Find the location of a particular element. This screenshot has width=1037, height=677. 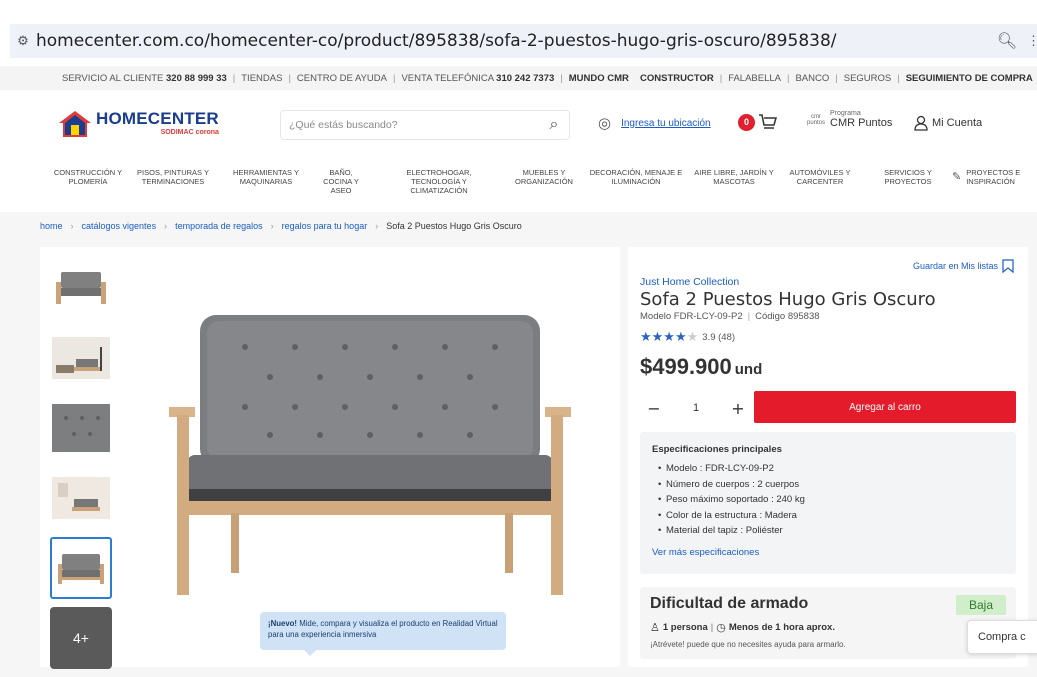

assembly-heading: Dificultad de armado is located at coordinates (729, 603).